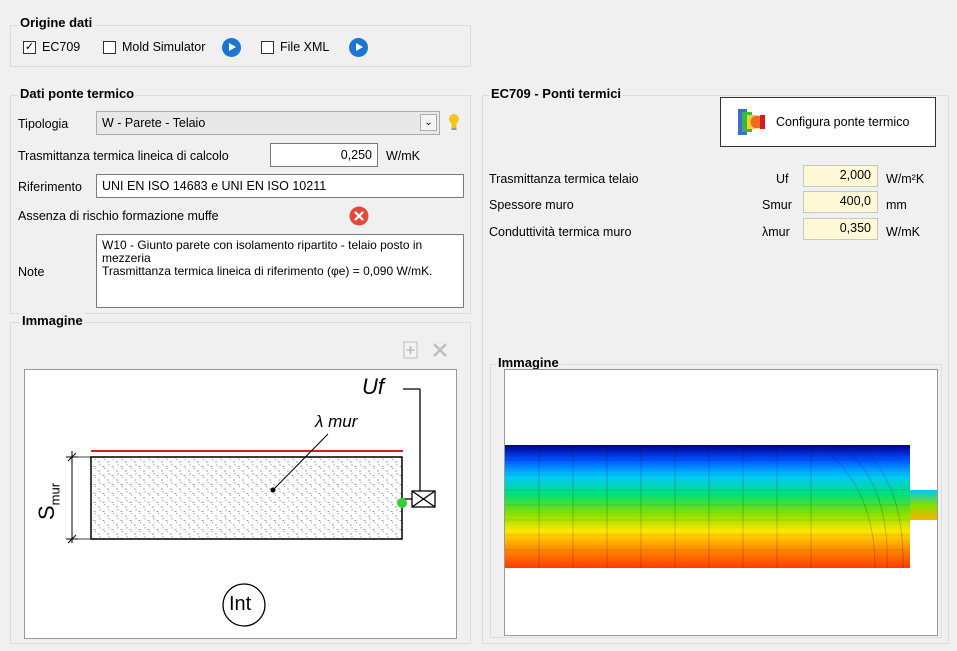 This screenshot has width=957, height=651. What do you see at coordinates (896, 205) in the screenshot?
I see `smur-row-unit: mm` at bounding box center [896, 205].